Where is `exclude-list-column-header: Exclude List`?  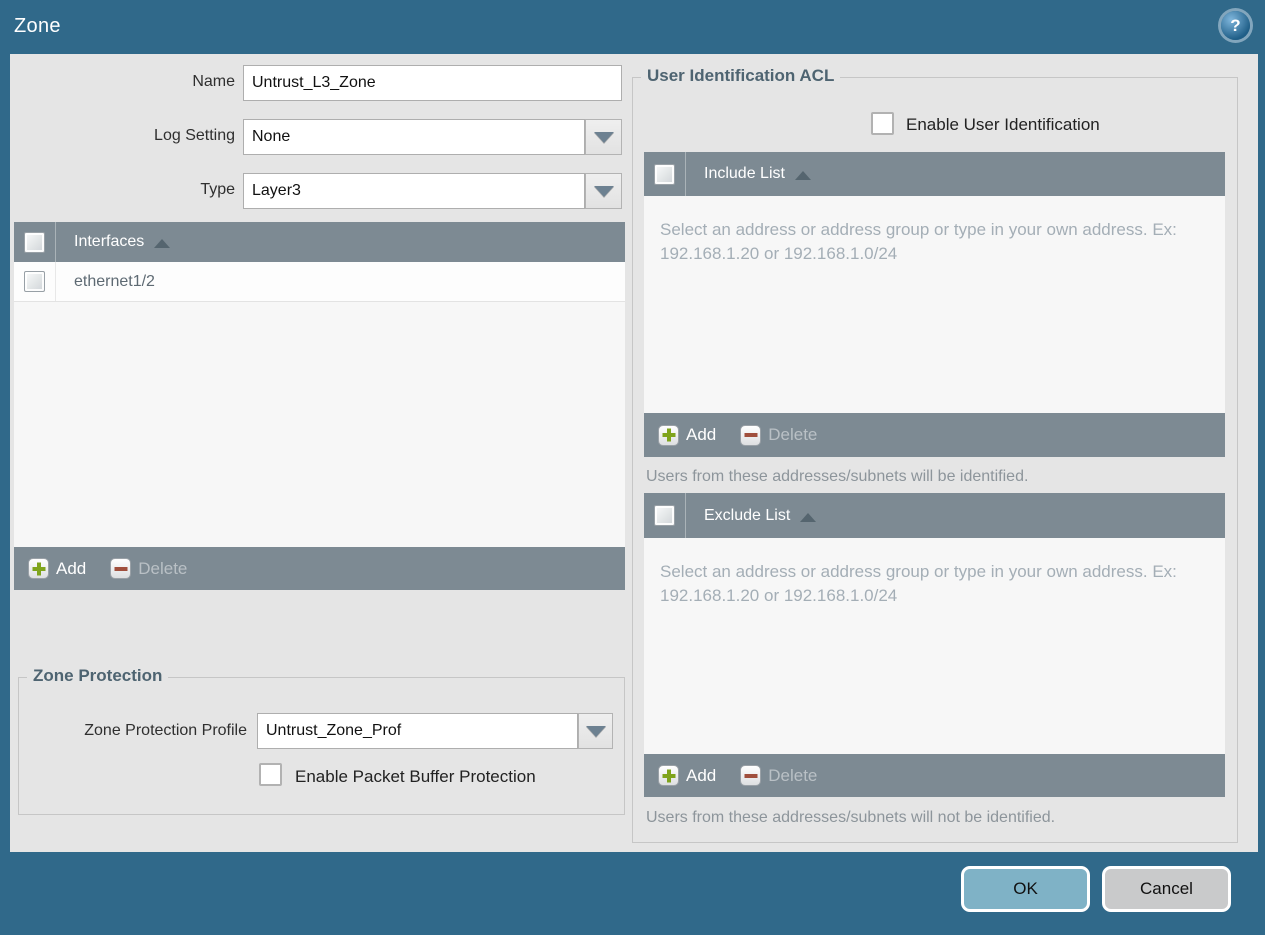
exclude-list-column-header: Exclude List is located at coordinates (747, 516).